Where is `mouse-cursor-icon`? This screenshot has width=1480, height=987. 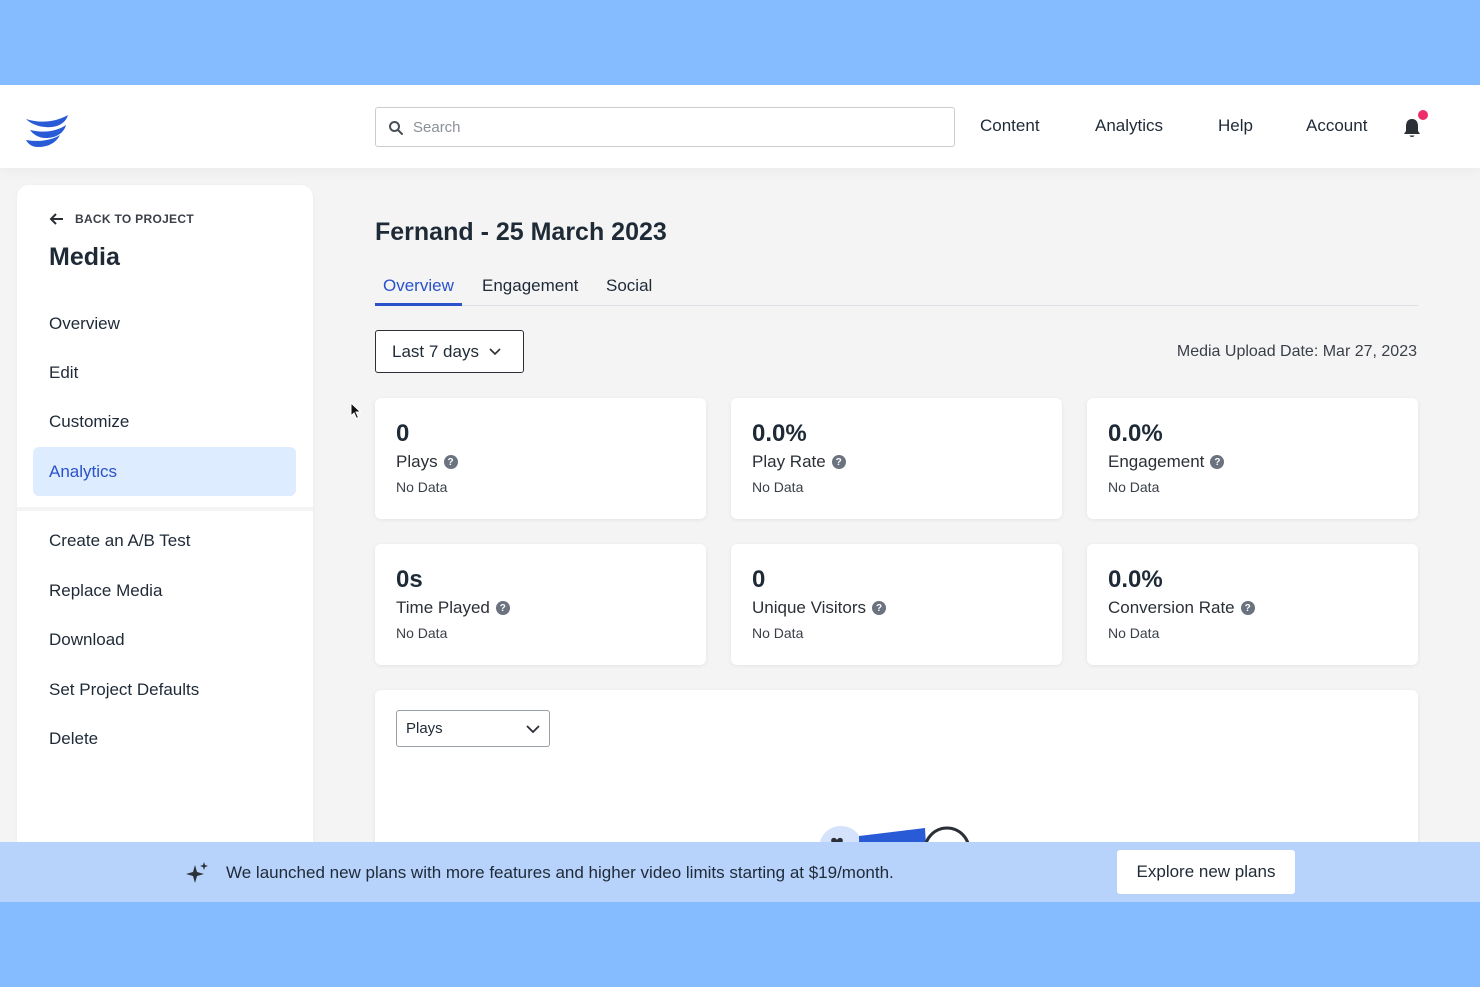 mouse-cursor-icon is located at coordinates (356, 411).